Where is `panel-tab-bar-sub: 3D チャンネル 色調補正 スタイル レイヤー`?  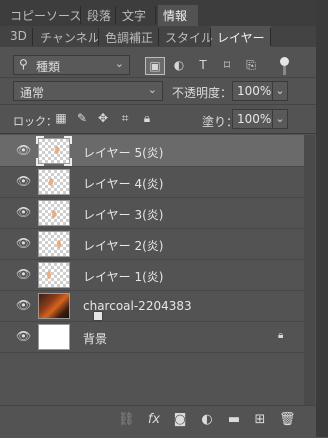
panel-tab-bar-sub: 3D チャンネル 色調補正 スタイル レイヤー is located at coordinates (164, 36).